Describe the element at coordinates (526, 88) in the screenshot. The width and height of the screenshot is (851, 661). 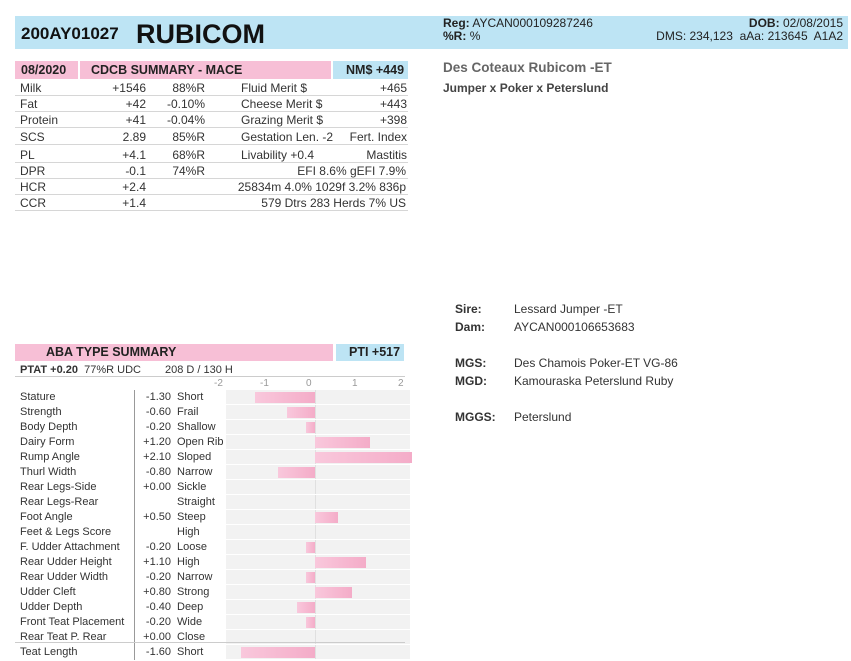
I see `pedigree-cross: Jumper x Poker x Peterslund` at that location.